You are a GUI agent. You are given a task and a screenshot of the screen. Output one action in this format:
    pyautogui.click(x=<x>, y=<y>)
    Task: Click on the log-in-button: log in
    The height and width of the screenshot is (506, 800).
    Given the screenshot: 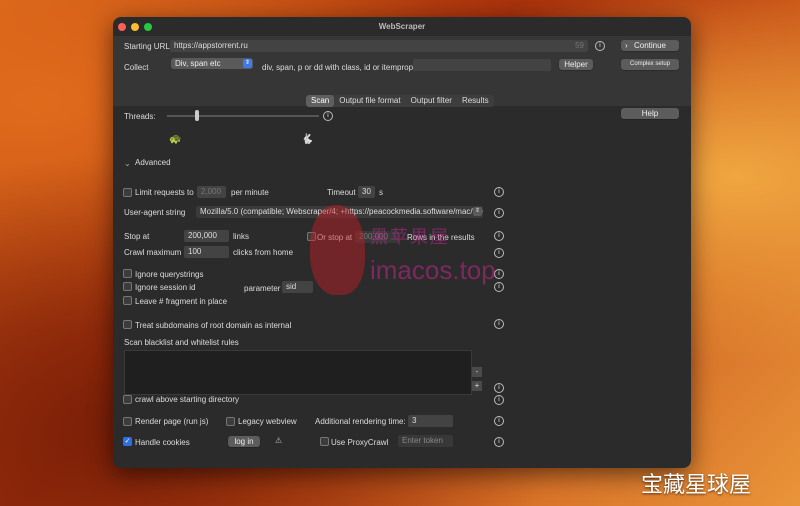 What is the action you would take?
    pyautogui.click(x=244, y=441)
    